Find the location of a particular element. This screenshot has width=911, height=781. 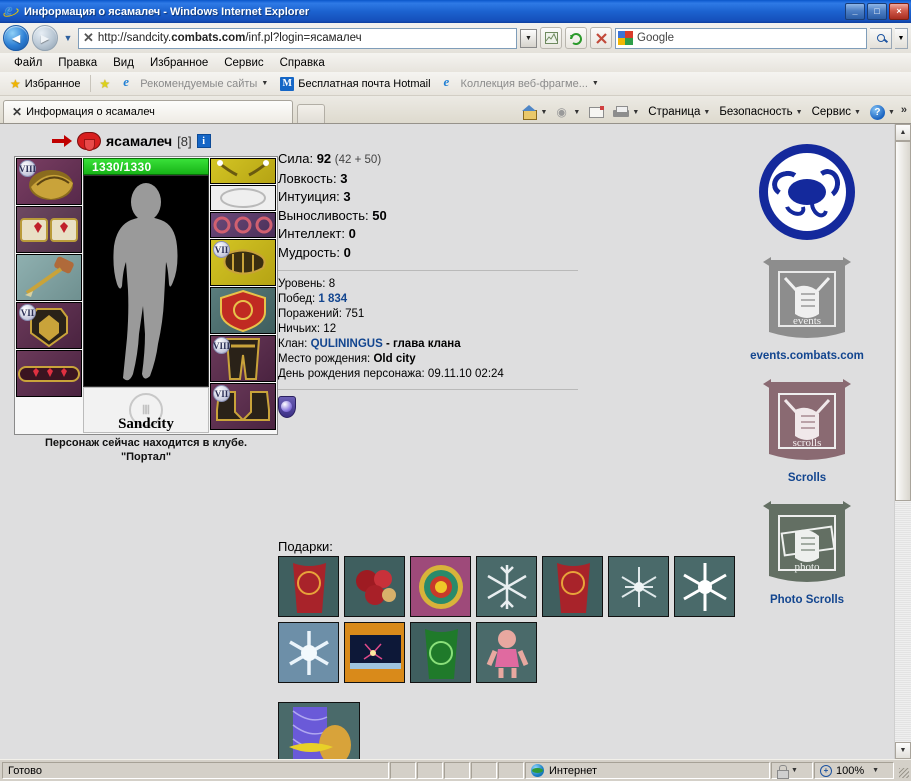

menu-item-file: Файл is located at coordinates (28, 63).